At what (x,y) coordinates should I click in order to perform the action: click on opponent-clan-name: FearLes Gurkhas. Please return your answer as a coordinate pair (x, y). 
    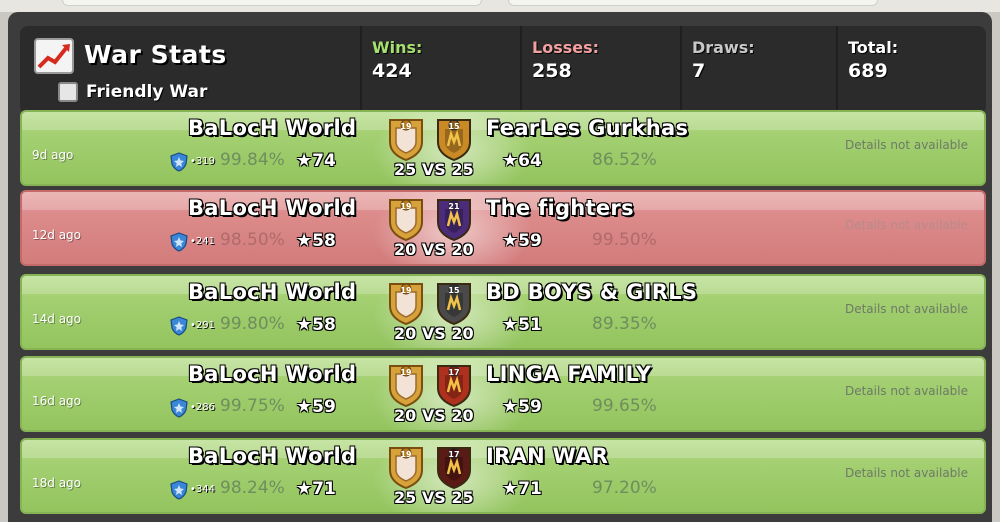
    Looking at the image, I should click on (587, 128).